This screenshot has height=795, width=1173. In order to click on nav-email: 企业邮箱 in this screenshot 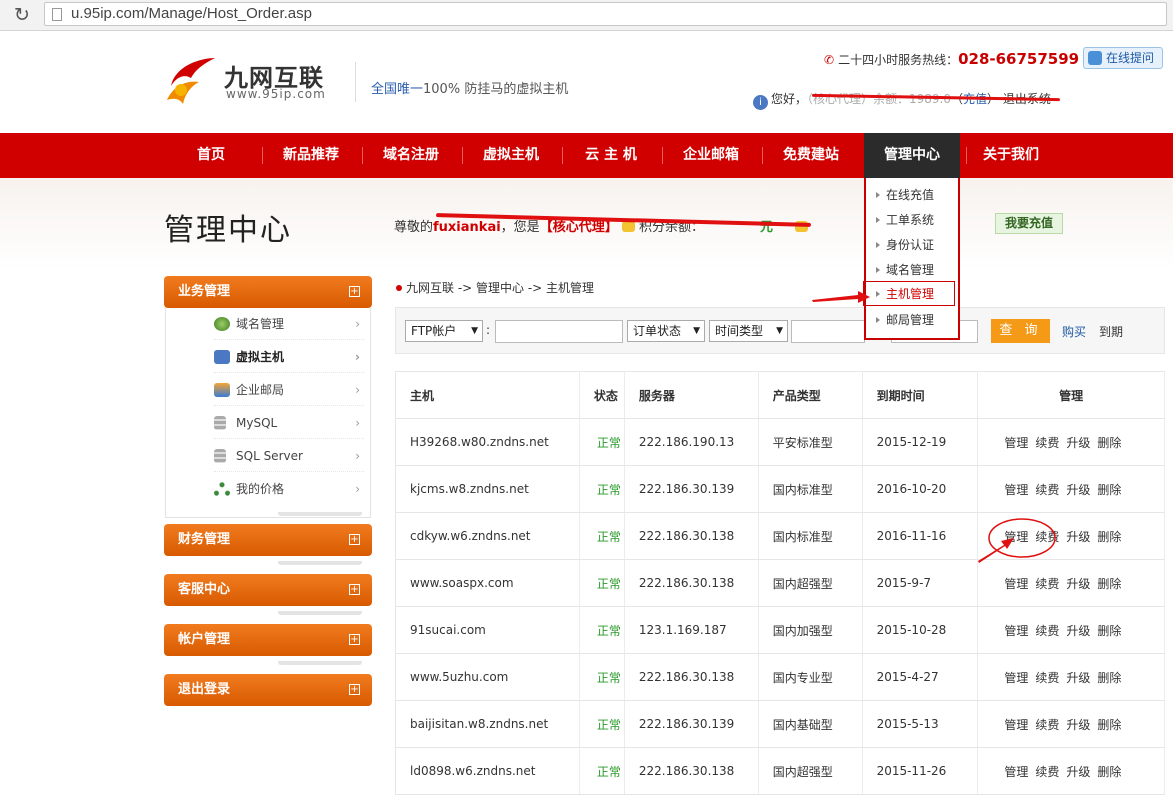, I will do `click(711, 155)`.